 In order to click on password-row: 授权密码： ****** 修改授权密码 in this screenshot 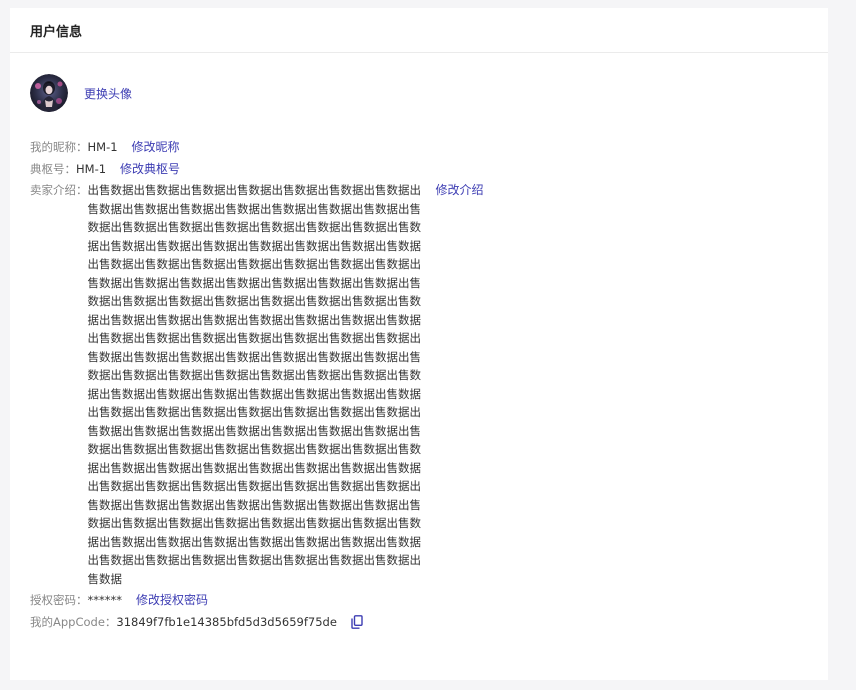, I will do `click(419, 600)`.